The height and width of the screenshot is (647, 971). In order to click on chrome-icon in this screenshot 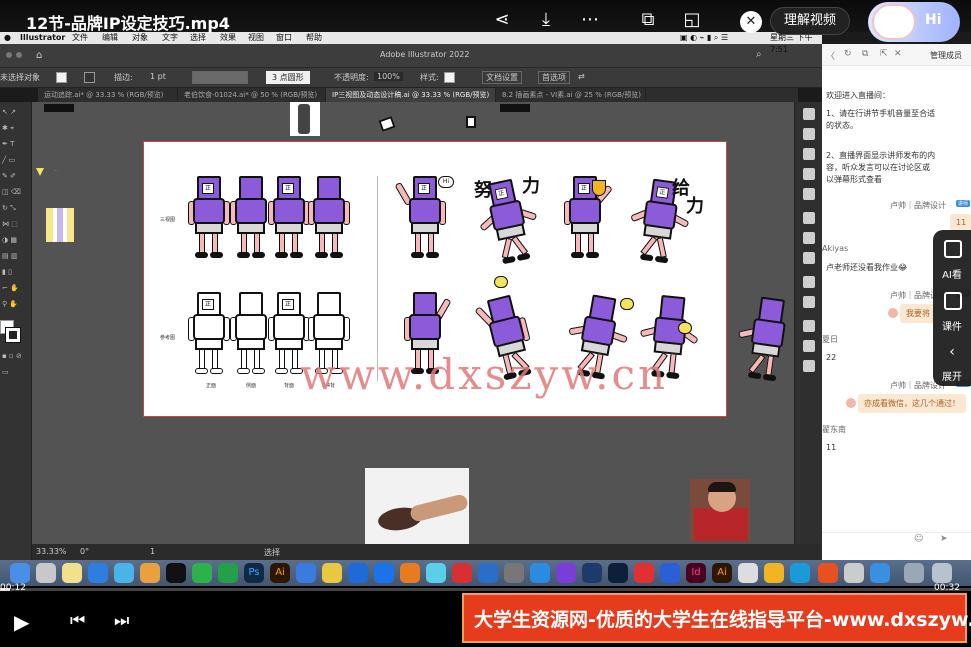, I will do `click(332, 573)`.